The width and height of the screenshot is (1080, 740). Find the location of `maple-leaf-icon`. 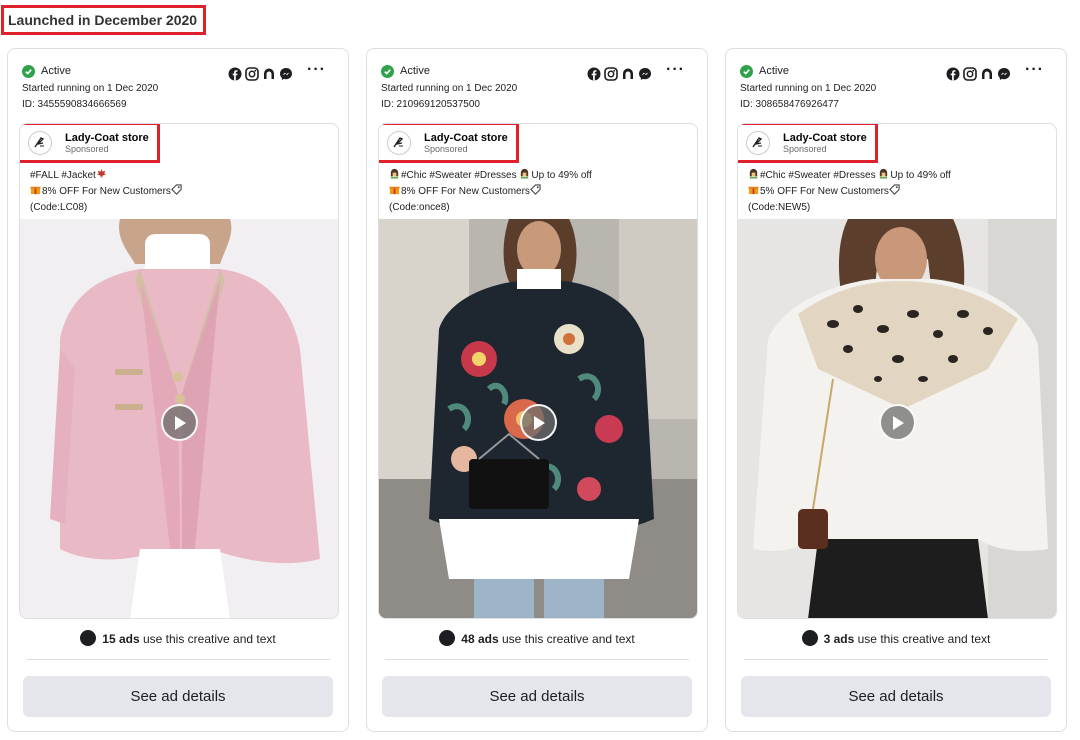

maple-leaf-icon is located at coordinates (101, 173).